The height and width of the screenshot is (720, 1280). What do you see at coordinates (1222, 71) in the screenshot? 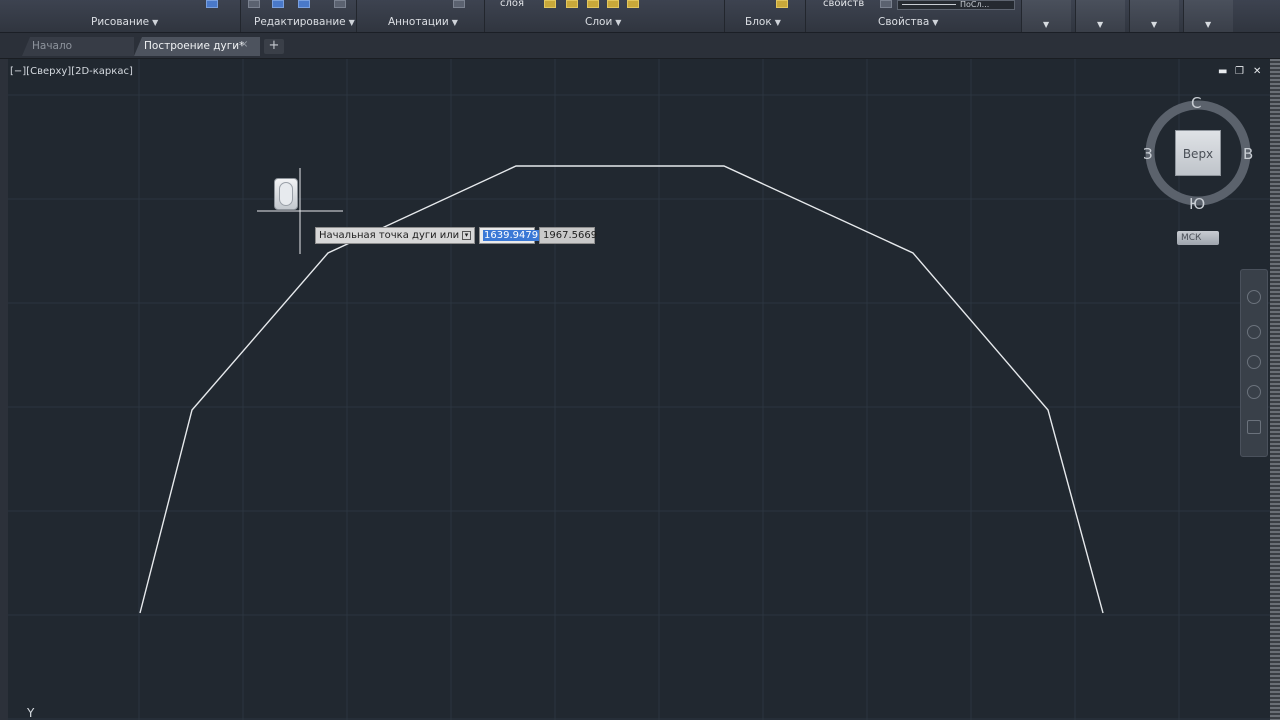
I see `minimize-icon: ▬` at bounding box center [1222, 71].